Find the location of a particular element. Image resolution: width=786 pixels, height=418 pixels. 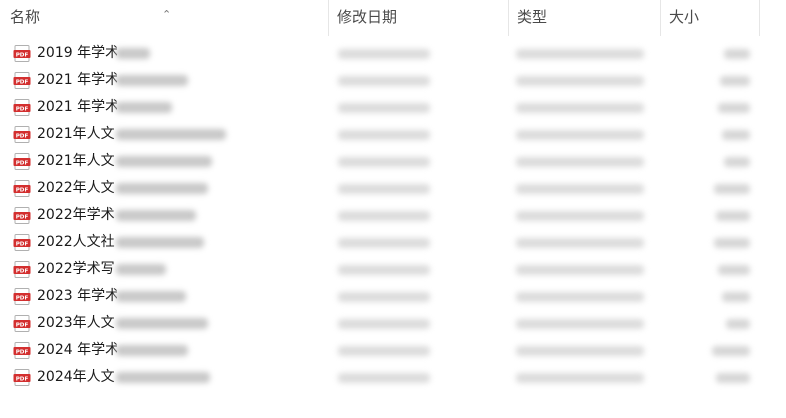

column-header-size-label: 大小 is located at coordinates (684, 17).